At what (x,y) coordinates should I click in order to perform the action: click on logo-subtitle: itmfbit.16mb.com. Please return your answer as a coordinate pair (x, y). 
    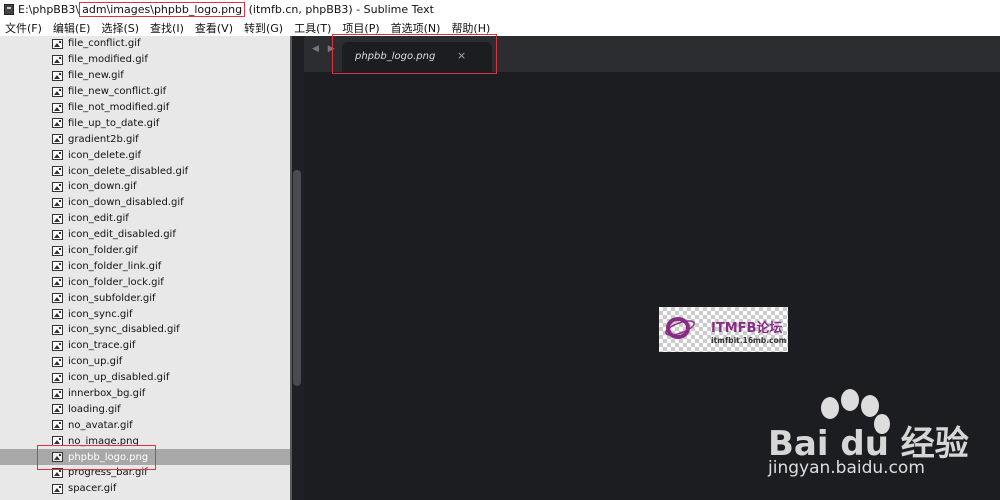
    Looking at the image, I should click on (749, 340).